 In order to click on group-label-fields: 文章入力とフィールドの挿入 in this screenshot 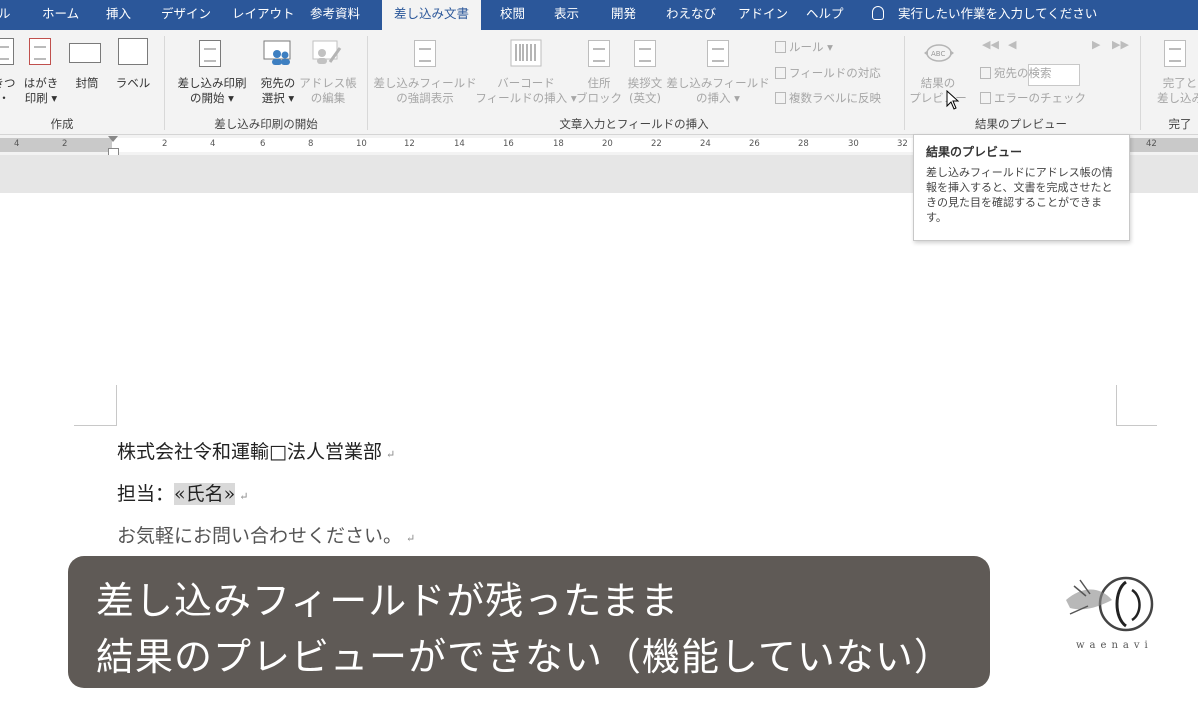, I will do `click(634, 124)`.